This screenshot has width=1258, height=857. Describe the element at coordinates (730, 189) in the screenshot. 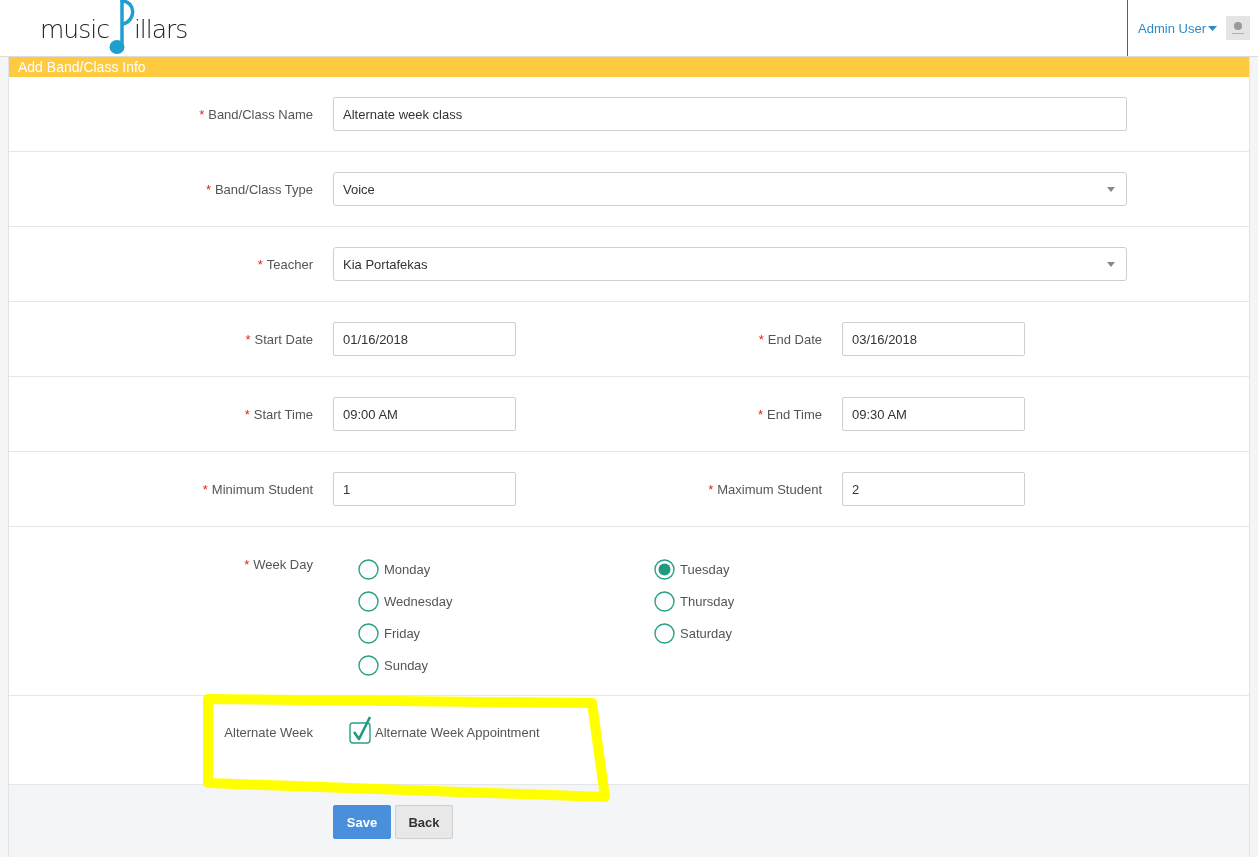

I see `dropdown-field: Voice` at that location.